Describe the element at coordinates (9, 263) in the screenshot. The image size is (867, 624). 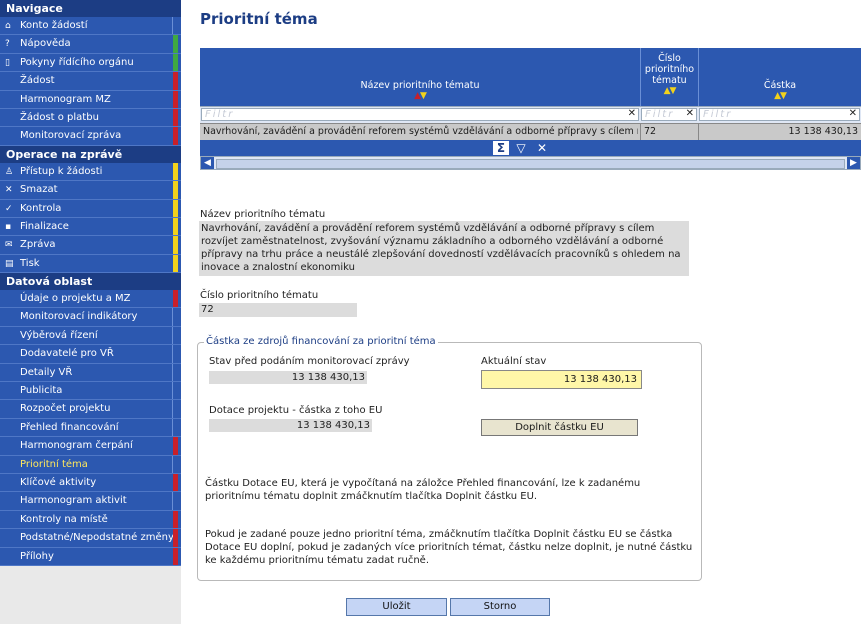
I see `print-icon: ▤` at that location.